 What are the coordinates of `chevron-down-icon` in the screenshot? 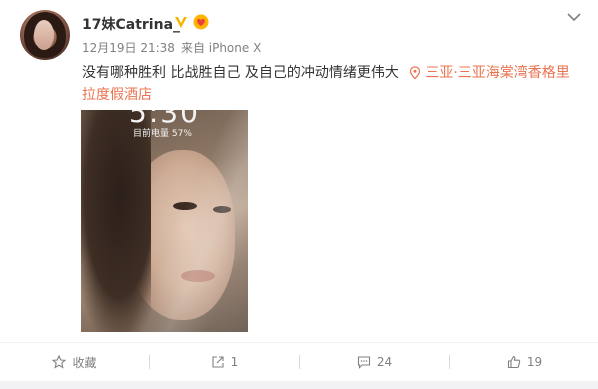 It's located at (574, 17).